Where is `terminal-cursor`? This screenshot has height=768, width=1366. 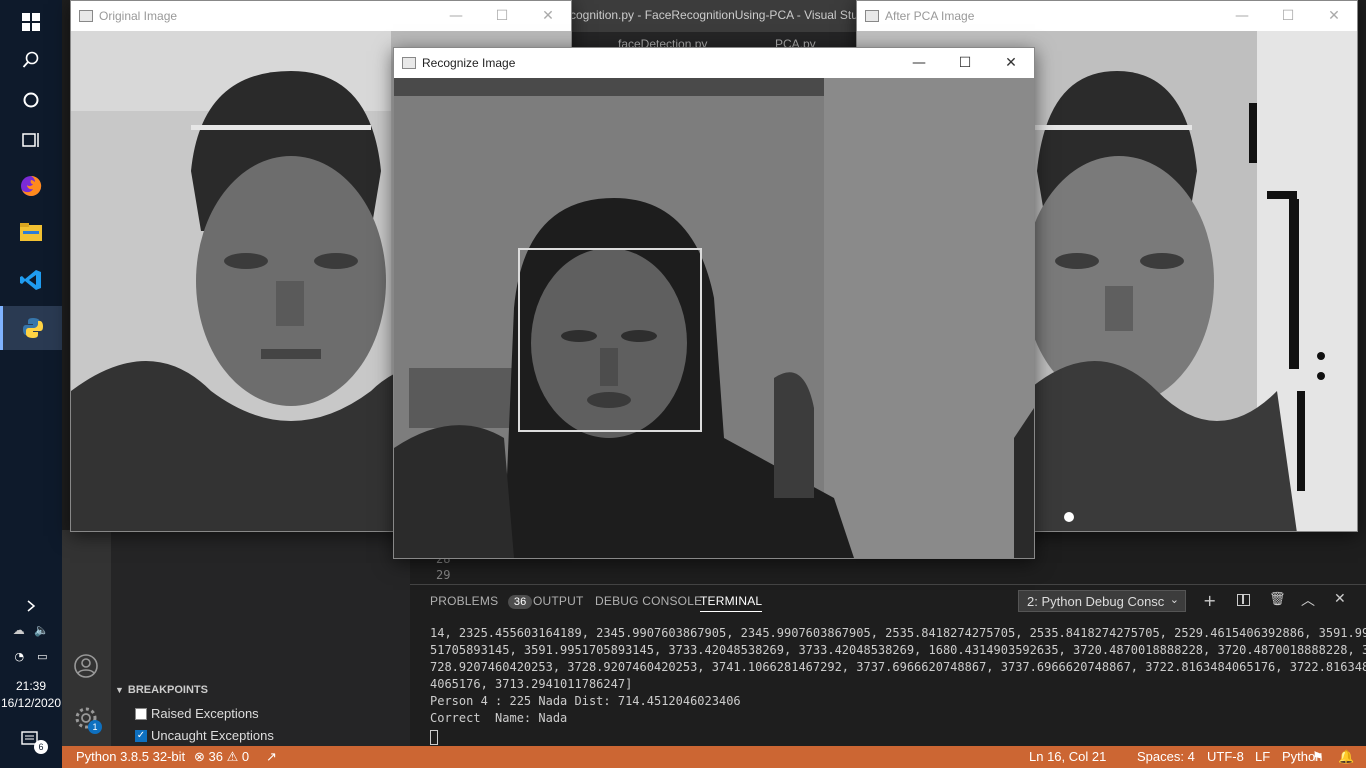
terminal-cursor is located at coordinates (434, 737).